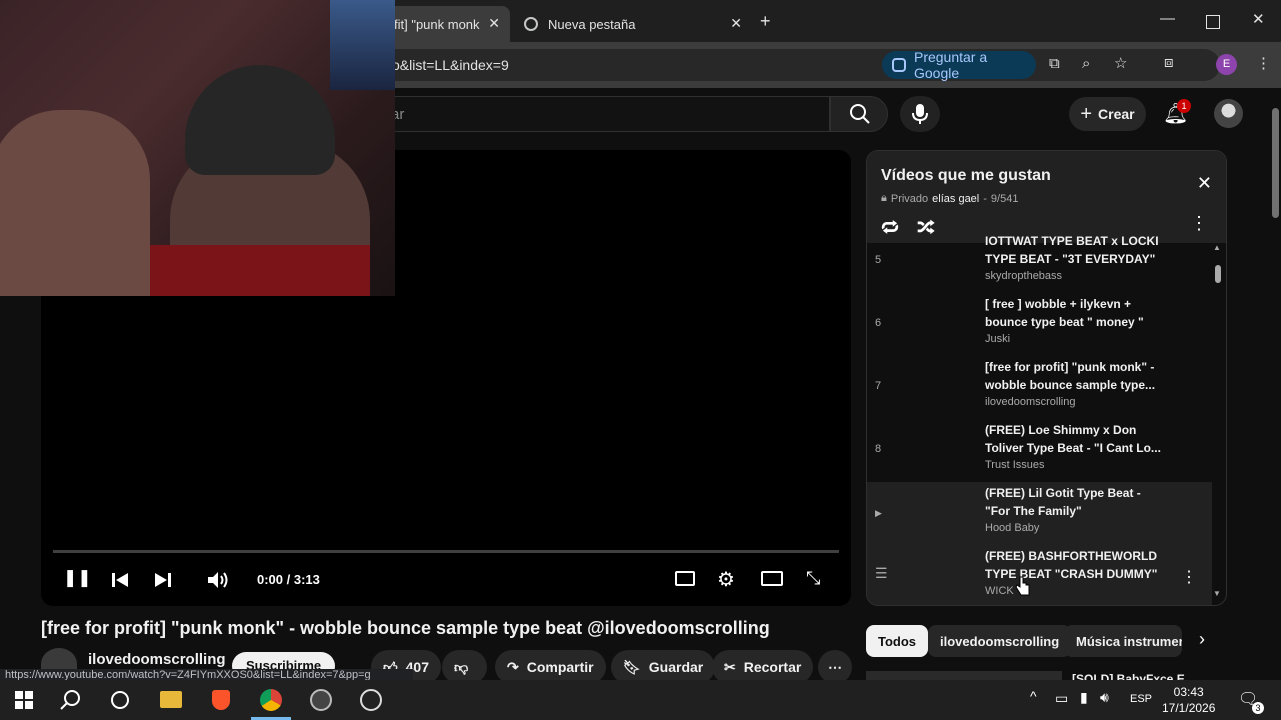 Image resolution: width=1281 pixels, height=720 pixels. Describe the element at coordinates (878, 260) in the screenshot. I see `item-index: 5` at that location.